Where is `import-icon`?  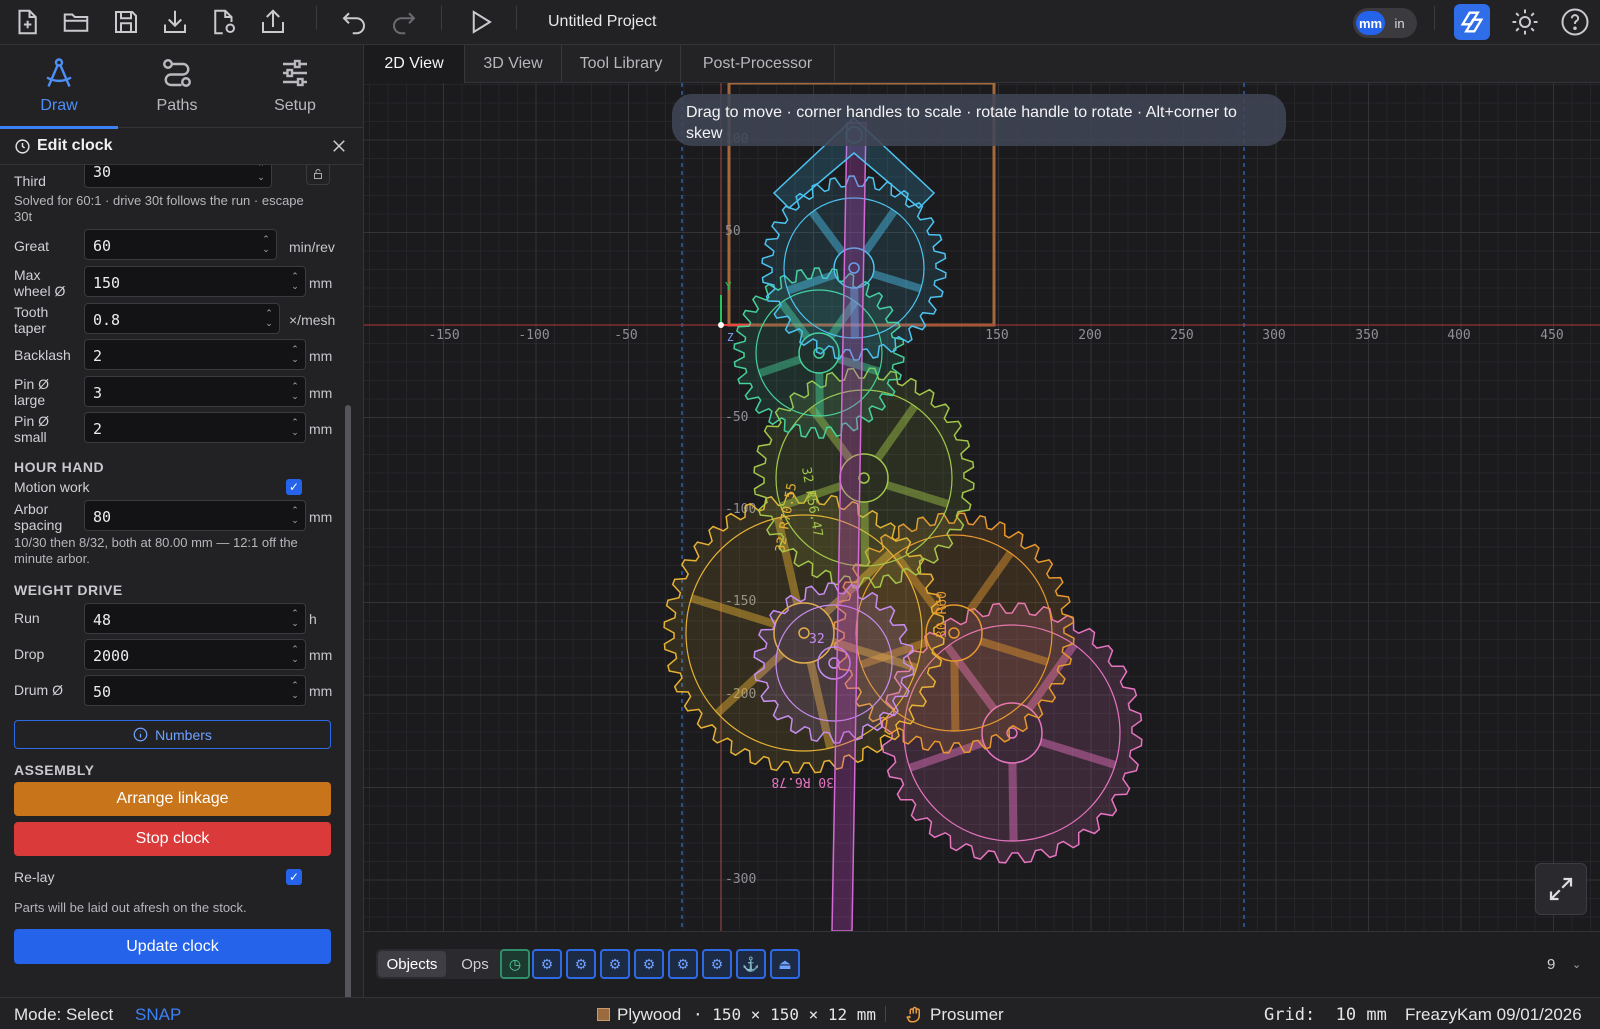 import-icon is located at coordinates (175, 22).